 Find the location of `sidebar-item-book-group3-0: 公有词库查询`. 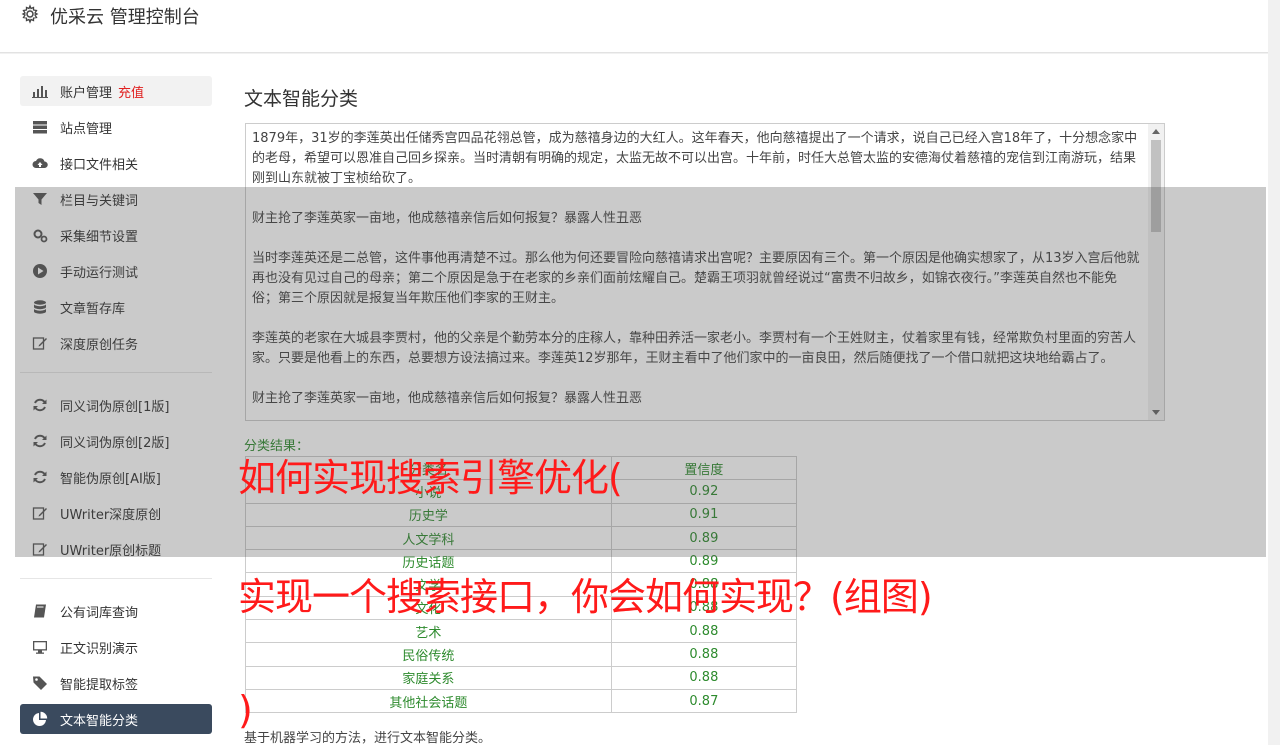

sidebar-item-book-group3-0: 公有词库查询 is located at coordinates (116, 611).